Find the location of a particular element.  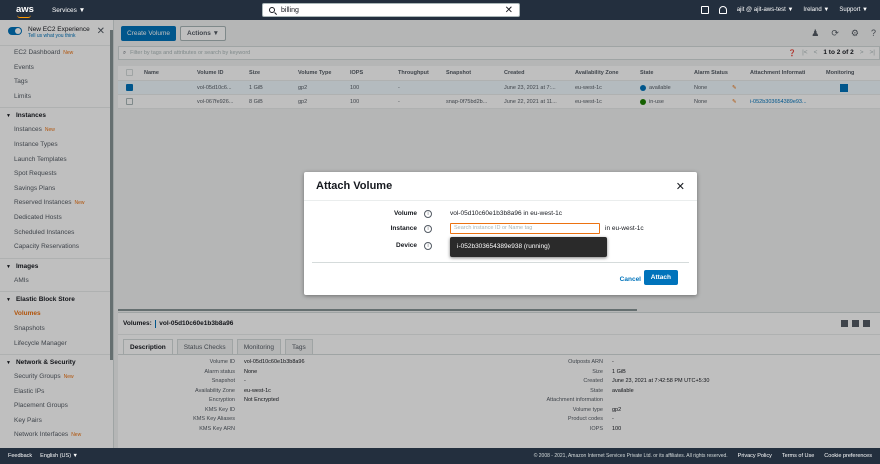

search-icon is located at coordinates (272, 10).